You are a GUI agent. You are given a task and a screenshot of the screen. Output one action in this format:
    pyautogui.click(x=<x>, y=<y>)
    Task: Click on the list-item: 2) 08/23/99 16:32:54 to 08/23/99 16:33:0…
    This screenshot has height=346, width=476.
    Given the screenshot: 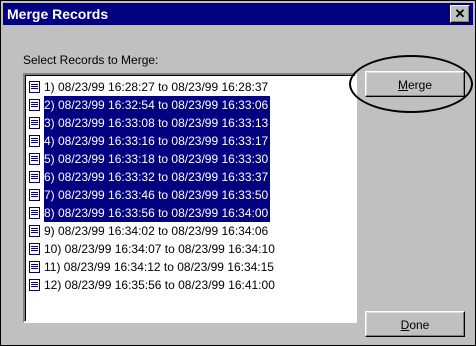 What is the action you would take?
    pyautogui.click(x=191, y=105)
    